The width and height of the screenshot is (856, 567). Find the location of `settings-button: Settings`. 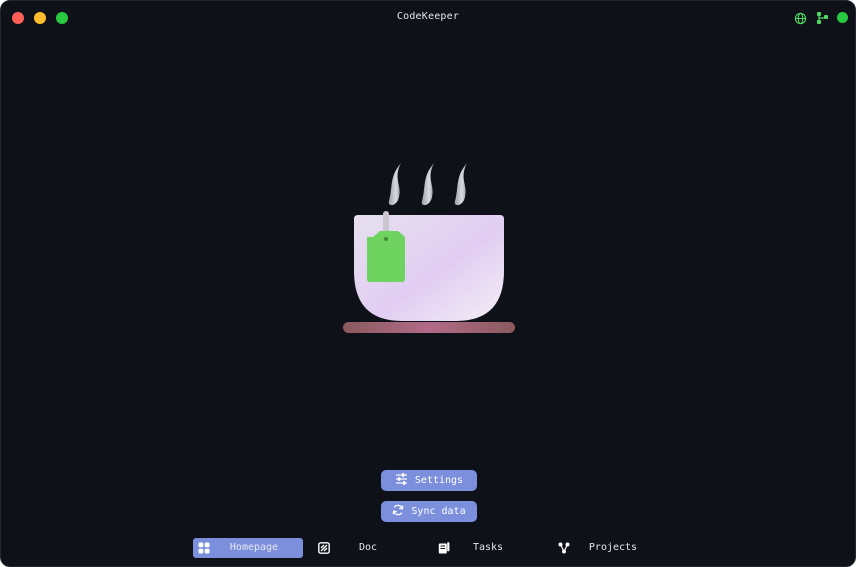

settings-button: Settings is located at coordinates (429, 480).